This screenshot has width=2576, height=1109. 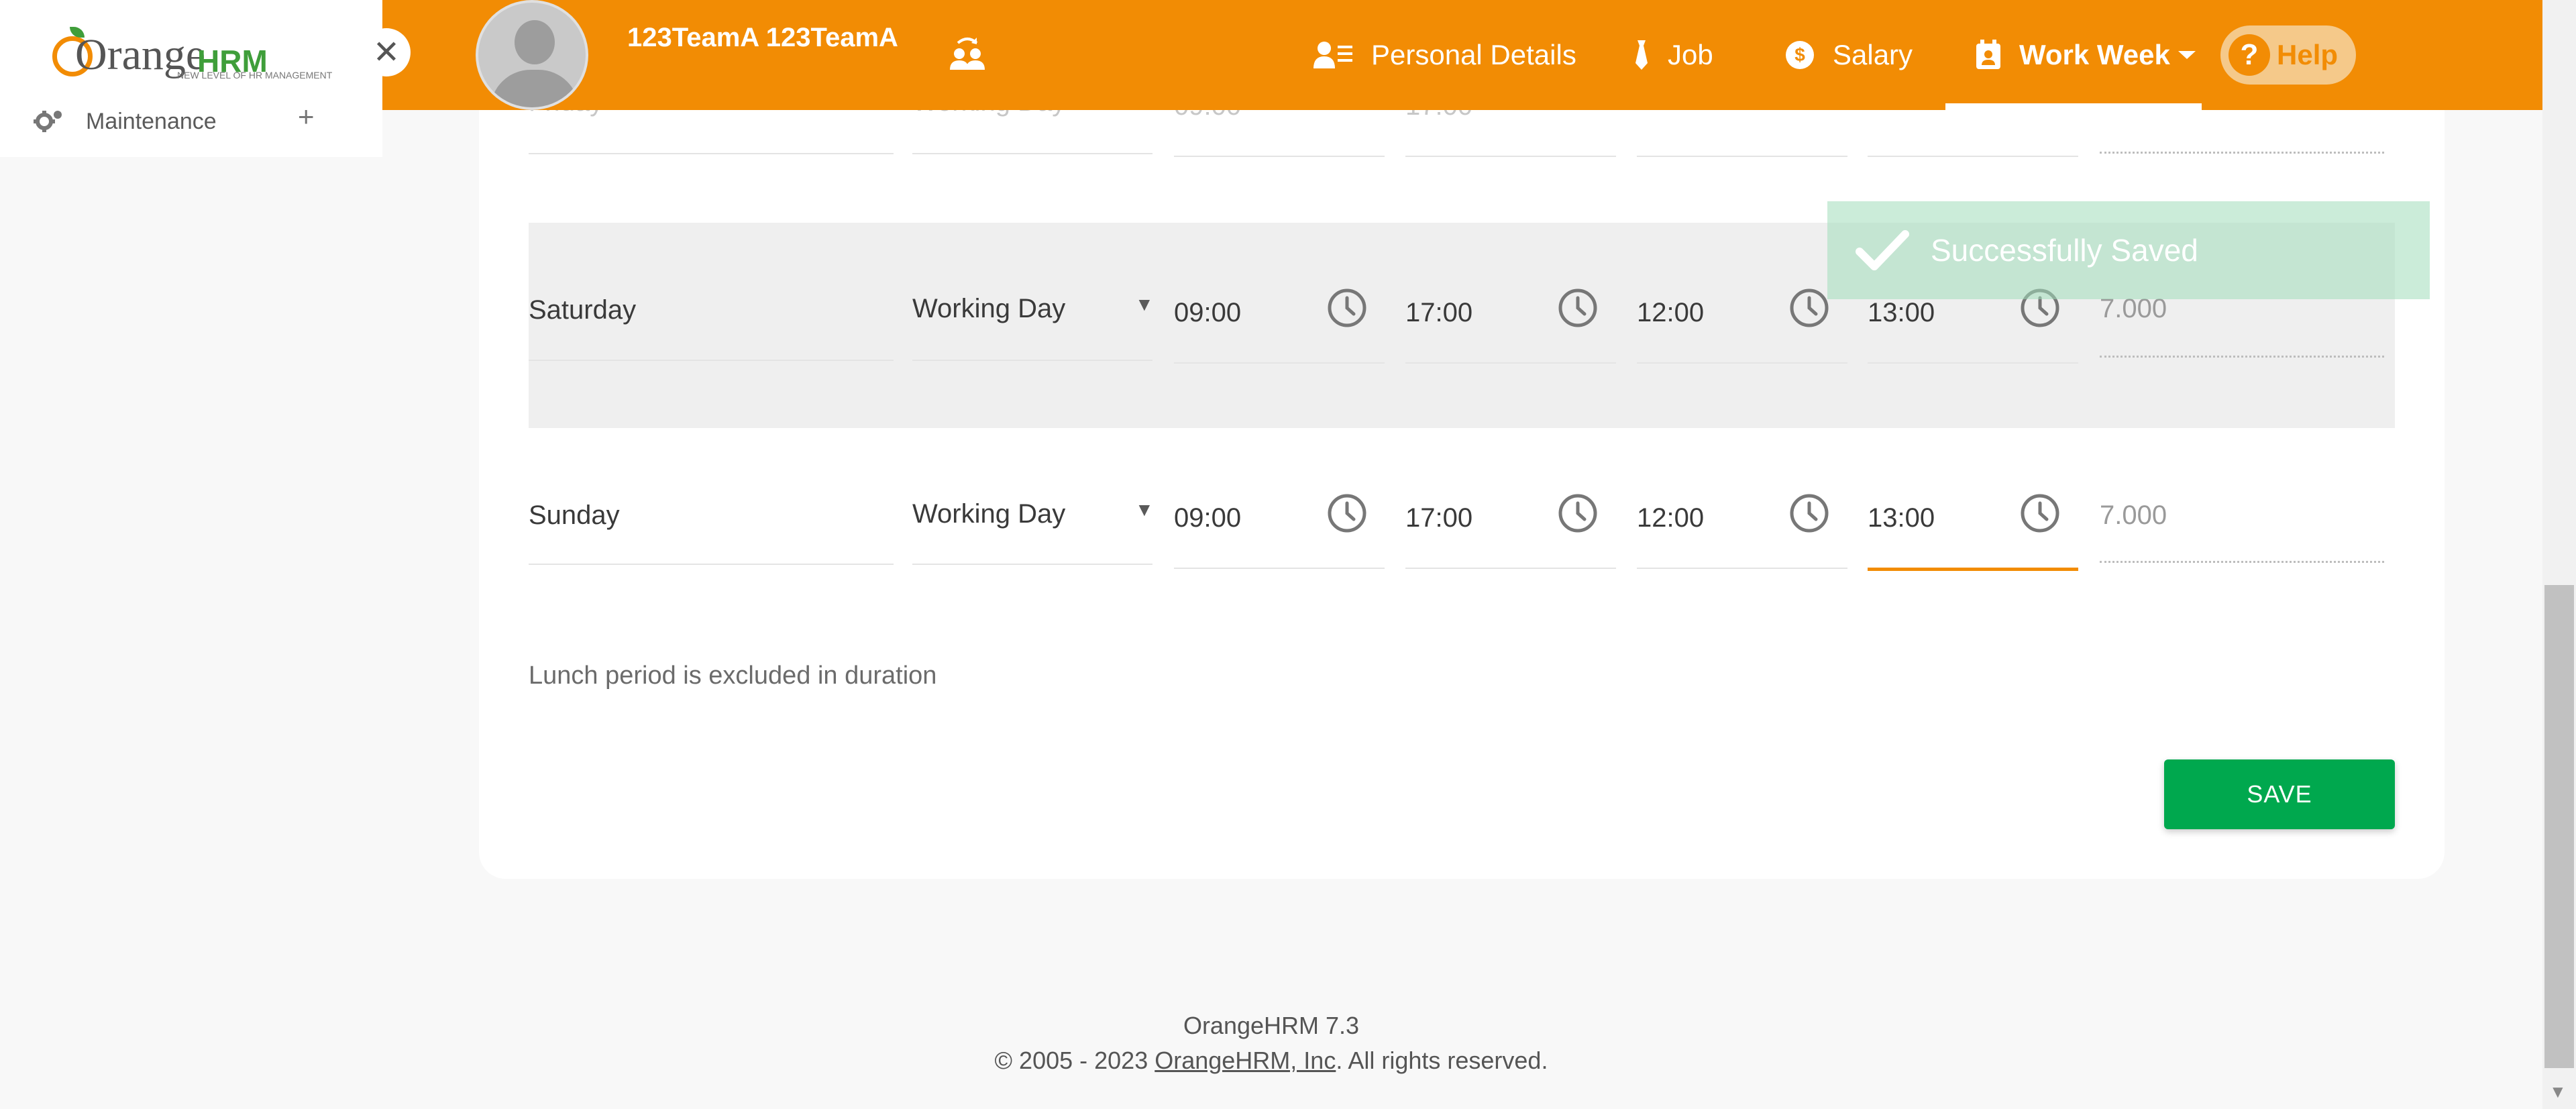 I want to click on chevron-down-icon, so click(x=2187, y=55).